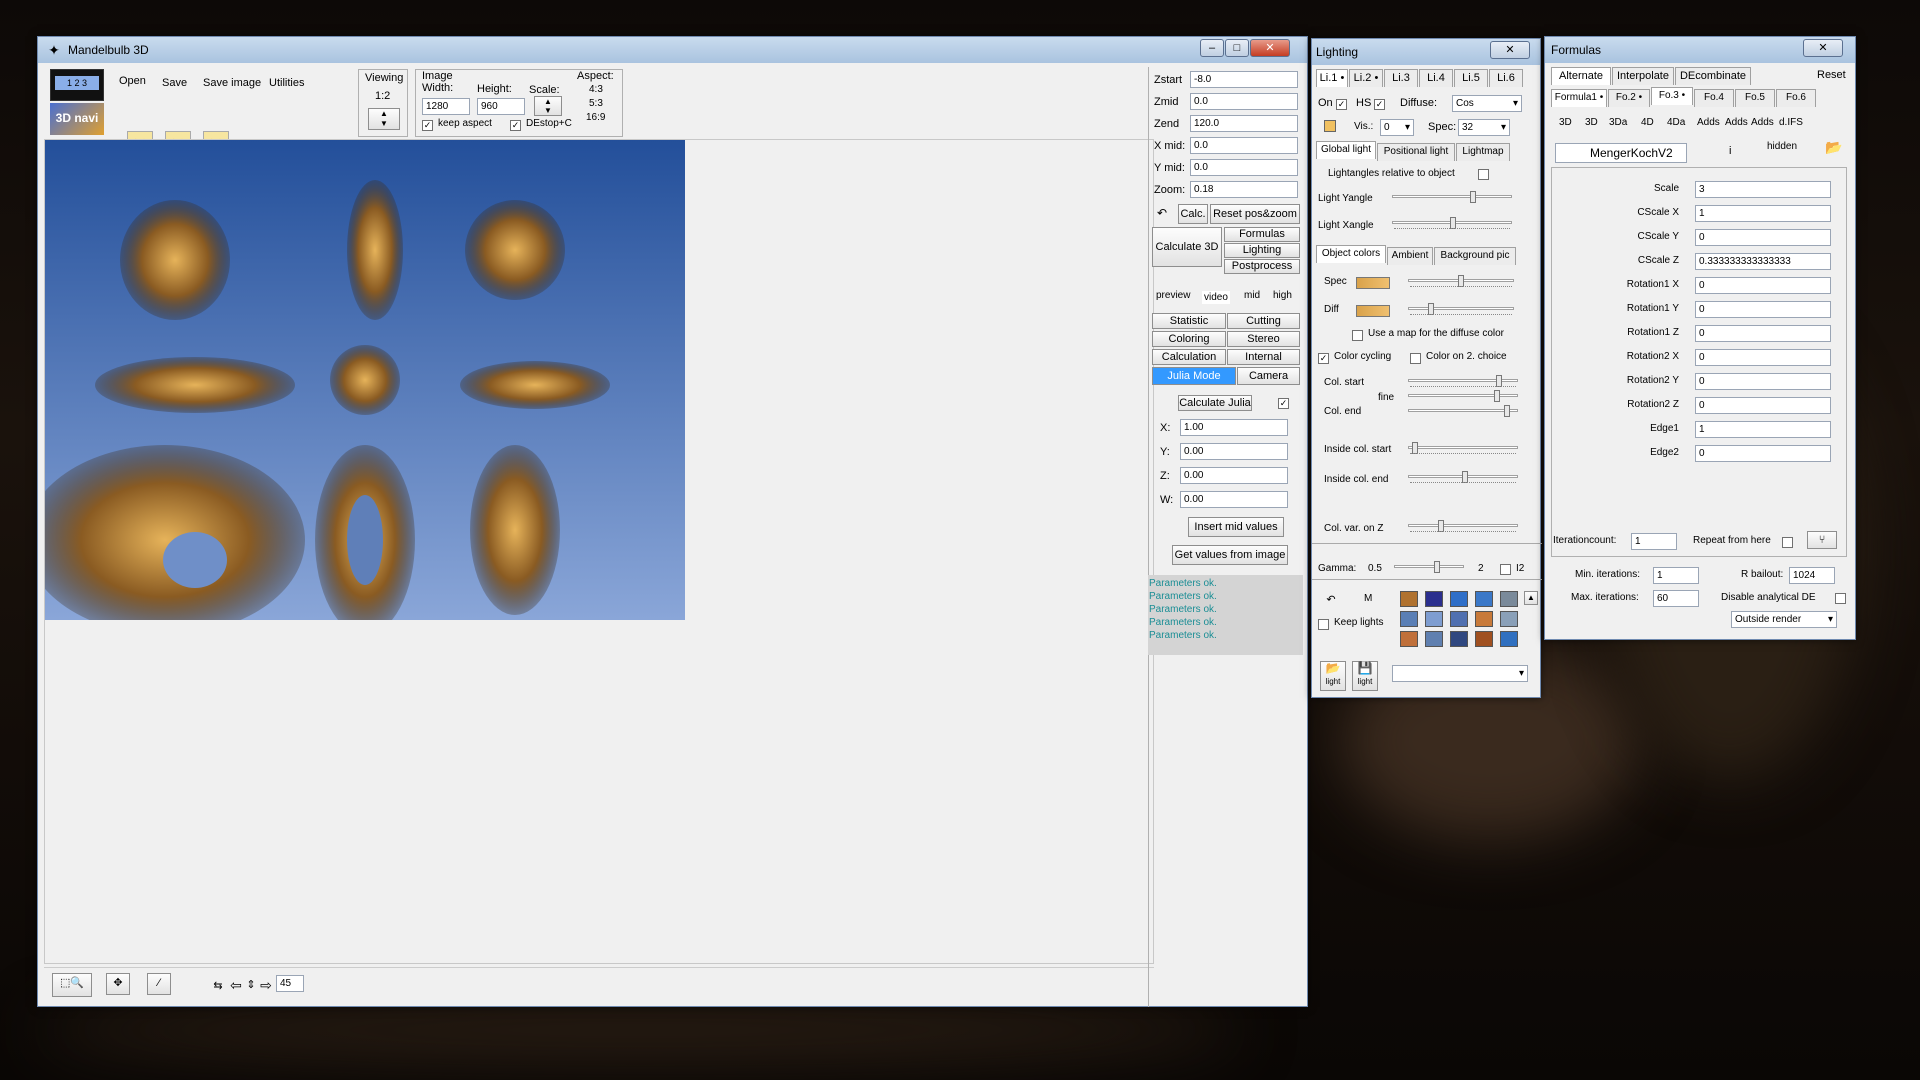  I want to click on use-map-checkbox, so click(1357, 335).